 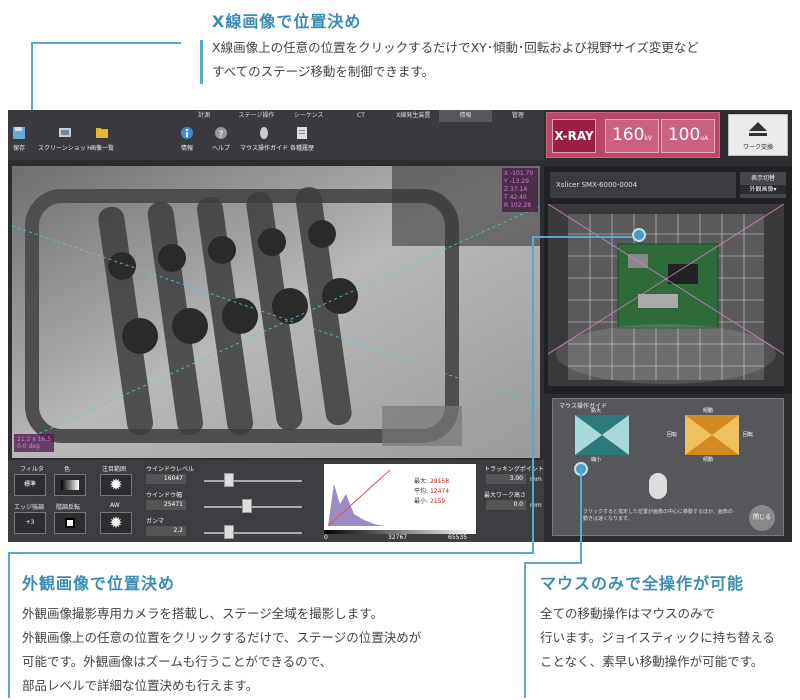 What do you see at coordinates (166, 479) in the screenshot?
I see `window-level-value: 16047` at bounding box center [166, 479].